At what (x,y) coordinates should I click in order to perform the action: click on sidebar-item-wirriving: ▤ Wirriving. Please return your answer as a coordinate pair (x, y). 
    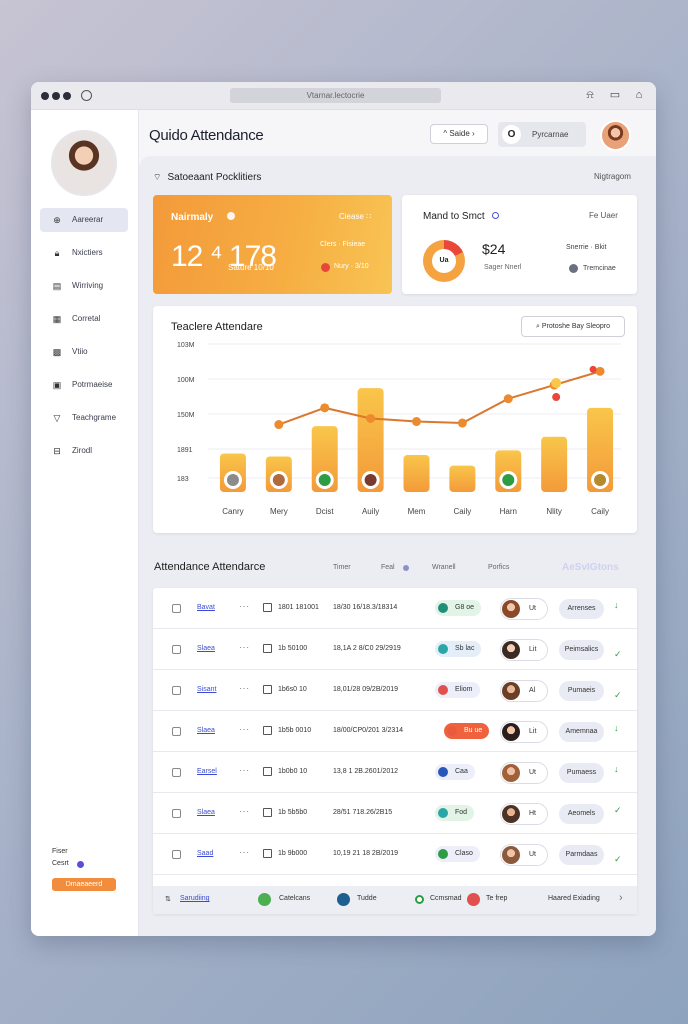
    Looking at the image, I should click on (84, 286).